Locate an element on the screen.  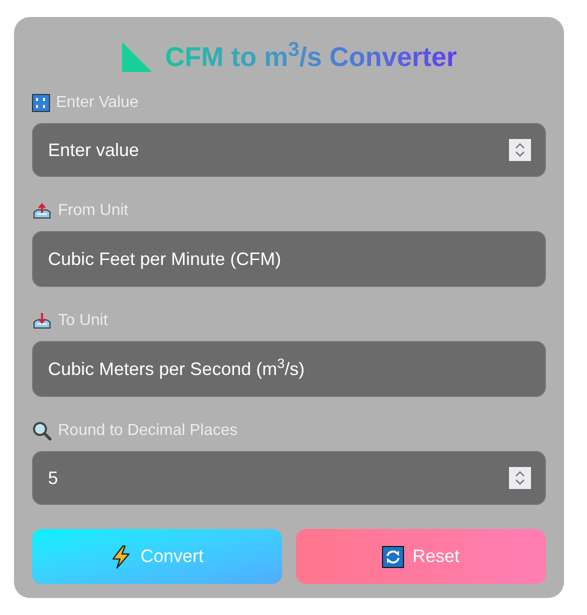
field-label: Enter Value is located at coordinates (97, 103).